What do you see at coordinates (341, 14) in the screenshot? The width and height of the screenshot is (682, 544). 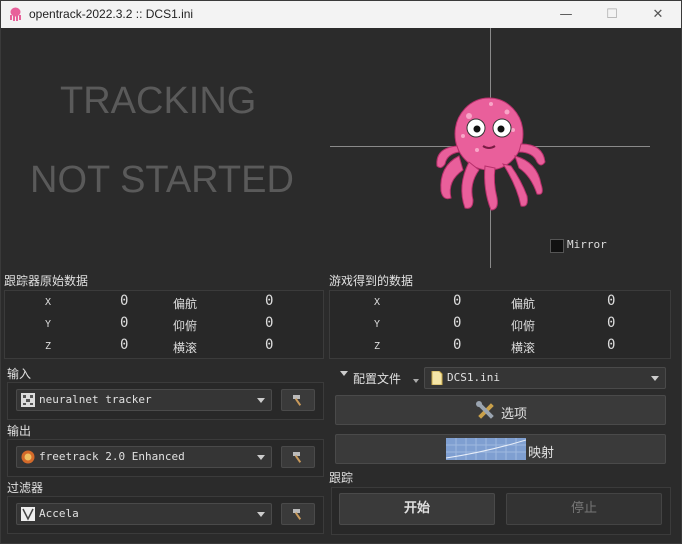 I see `title-bar: opentrack-2022.3.2 :: DCS1.ini — ☐ ✕` at bounding box center [341, 14].